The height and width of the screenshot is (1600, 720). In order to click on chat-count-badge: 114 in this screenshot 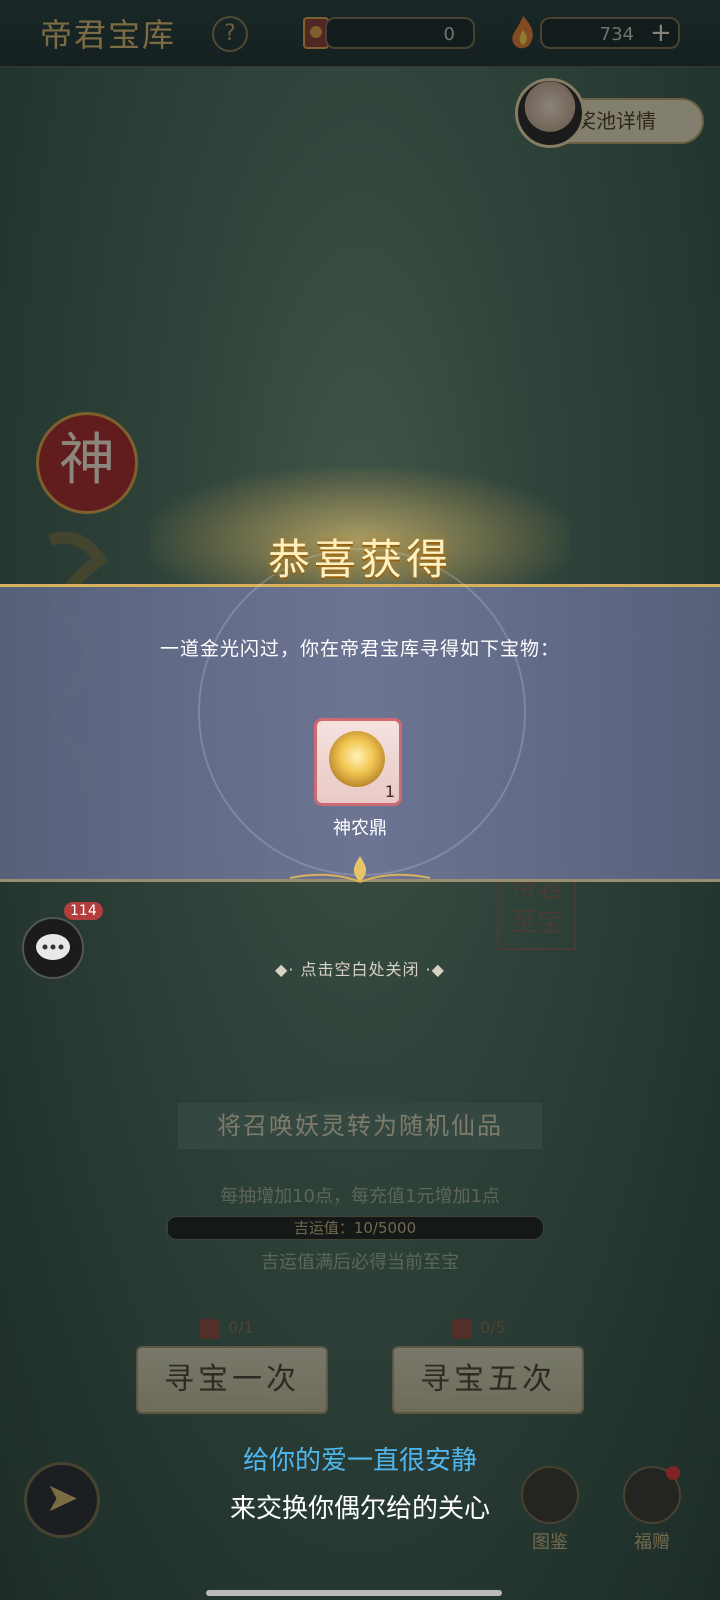, I will do `click(83, 911)`.